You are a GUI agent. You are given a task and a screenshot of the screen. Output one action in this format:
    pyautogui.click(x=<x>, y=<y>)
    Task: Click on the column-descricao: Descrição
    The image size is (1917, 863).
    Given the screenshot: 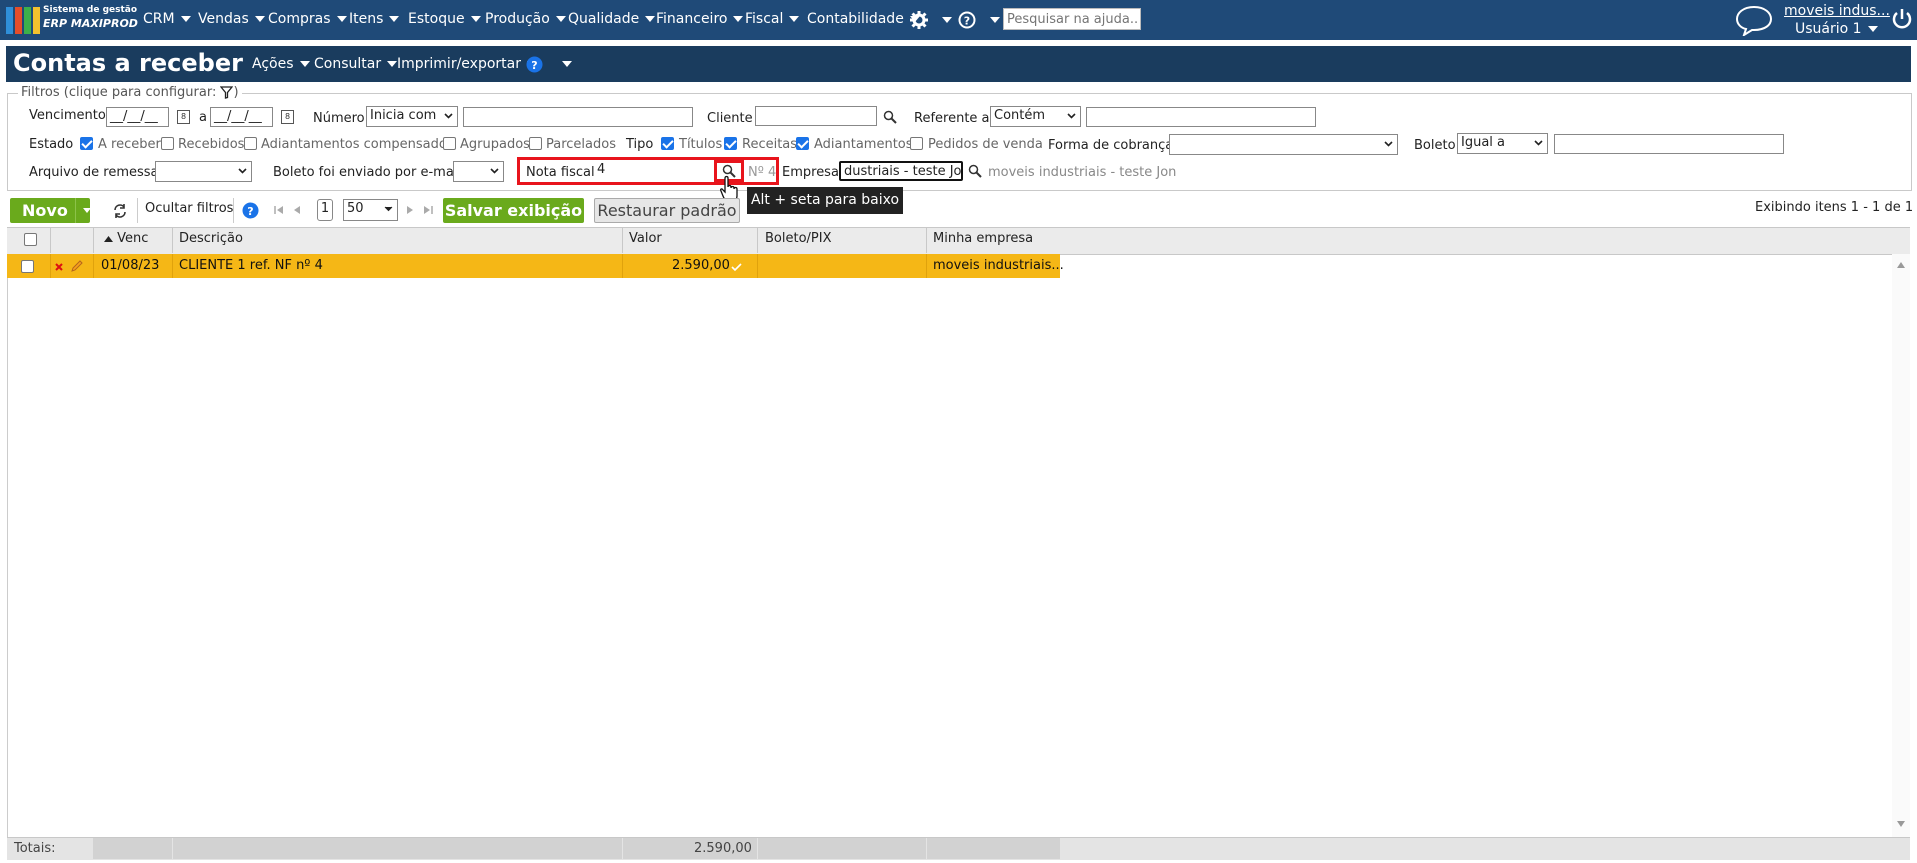 What is the action you would take?
    pyautogui.click(x=211, y=238)
    